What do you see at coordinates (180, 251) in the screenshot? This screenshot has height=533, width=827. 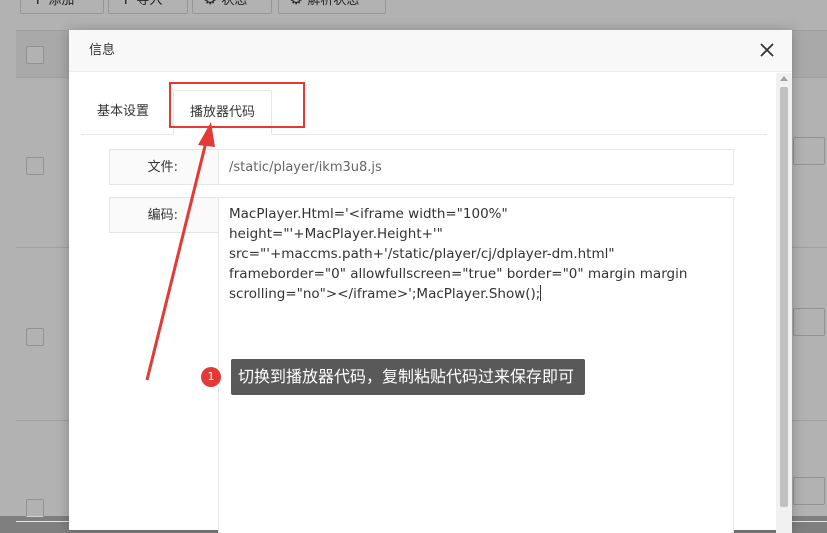 I see `pointer-arrow-icon` at bounding box center [180, 251].